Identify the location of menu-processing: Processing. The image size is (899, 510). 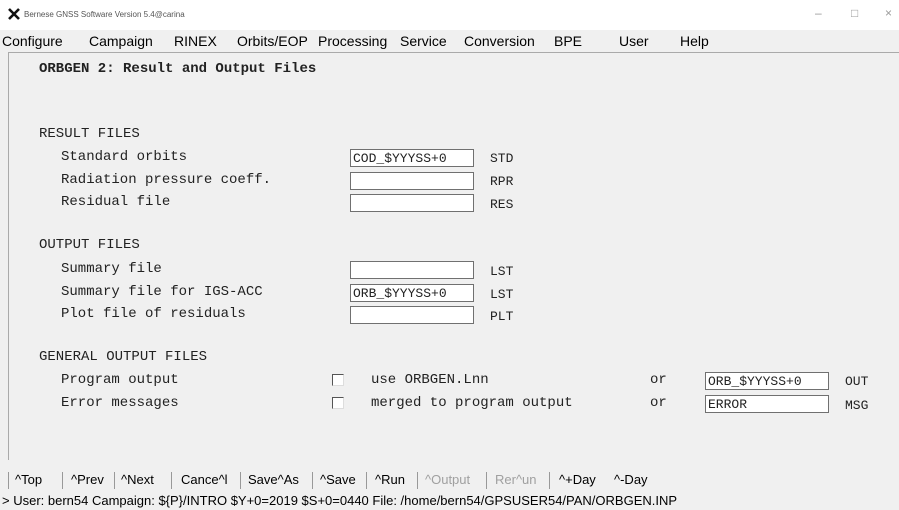
(352, 41).